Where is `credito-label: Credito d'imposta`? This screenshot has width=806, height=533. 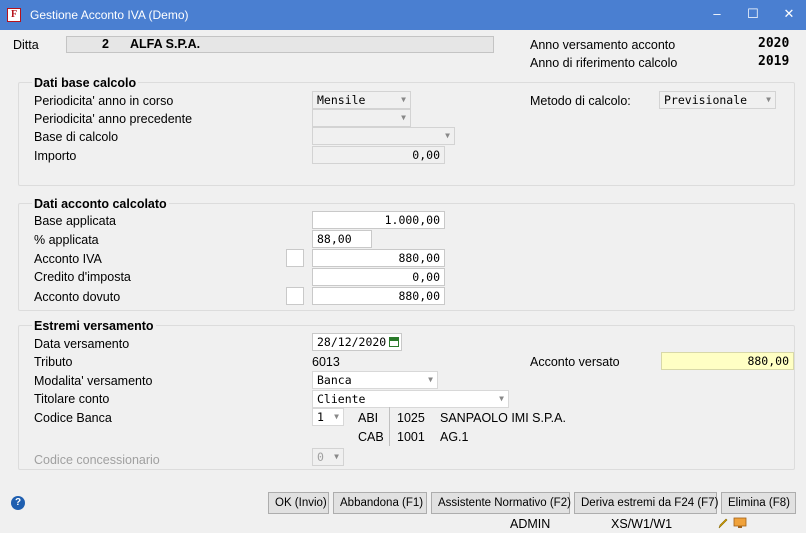 credito-label: Credito d'imposta is located at coordinates (82, 277).